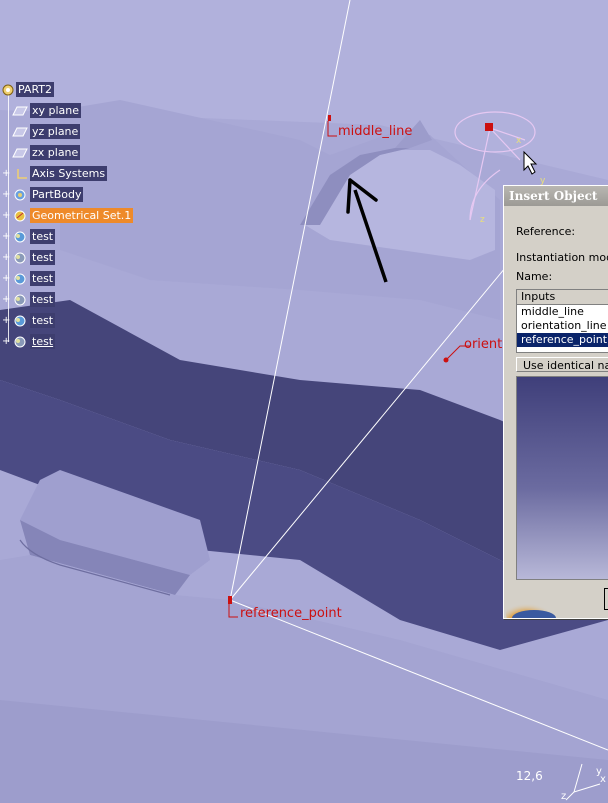 This screenshot has width=608, height=803. Describe the element at coordinates (55, 152) in the screenshot. I see `tree-node-label: zx plane` at that location.